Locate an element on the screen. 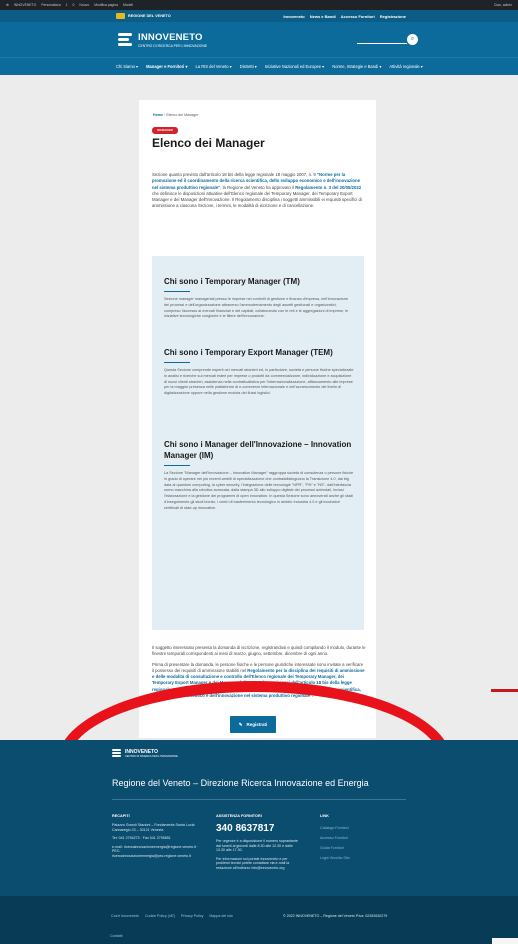  nav-item-norme: Norme, Strategie e Bandi ▾ is located at coordinates (356, 66).